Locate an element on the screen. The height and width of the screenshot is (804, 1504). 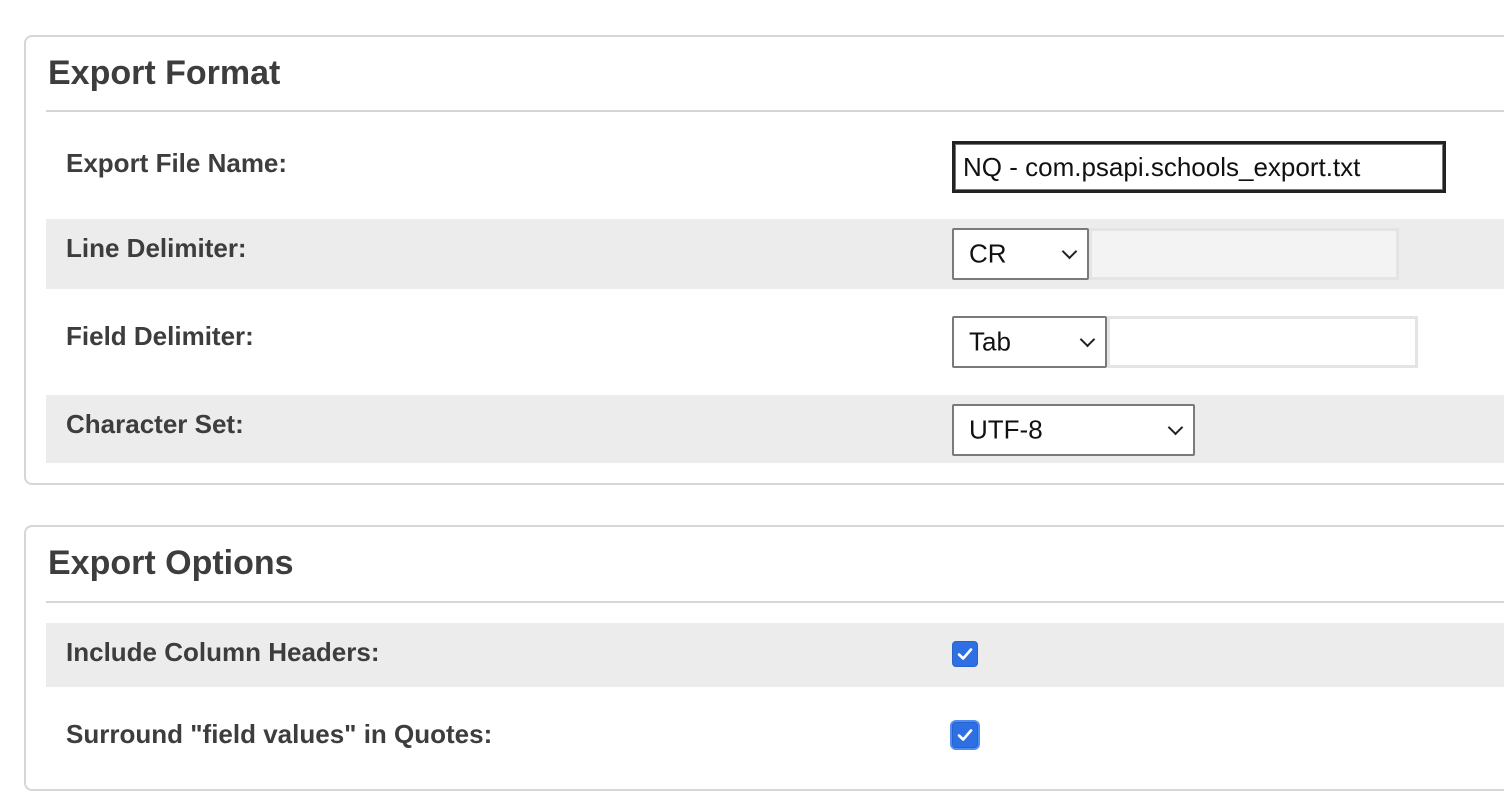
surround-quotes-checkbox is located at coordinates (965, 735).